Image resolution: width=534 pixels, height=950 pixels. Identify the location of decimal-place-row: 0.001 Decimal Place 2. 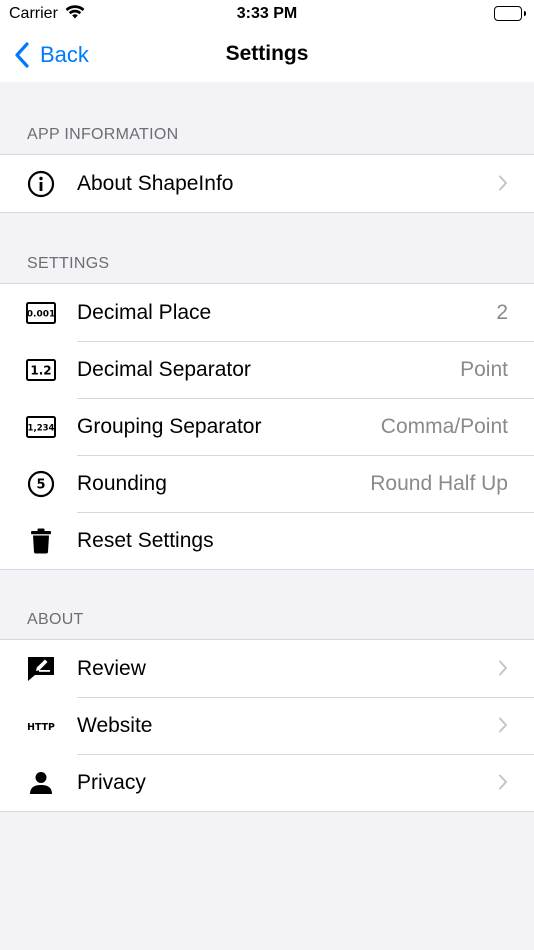
(267, 312).